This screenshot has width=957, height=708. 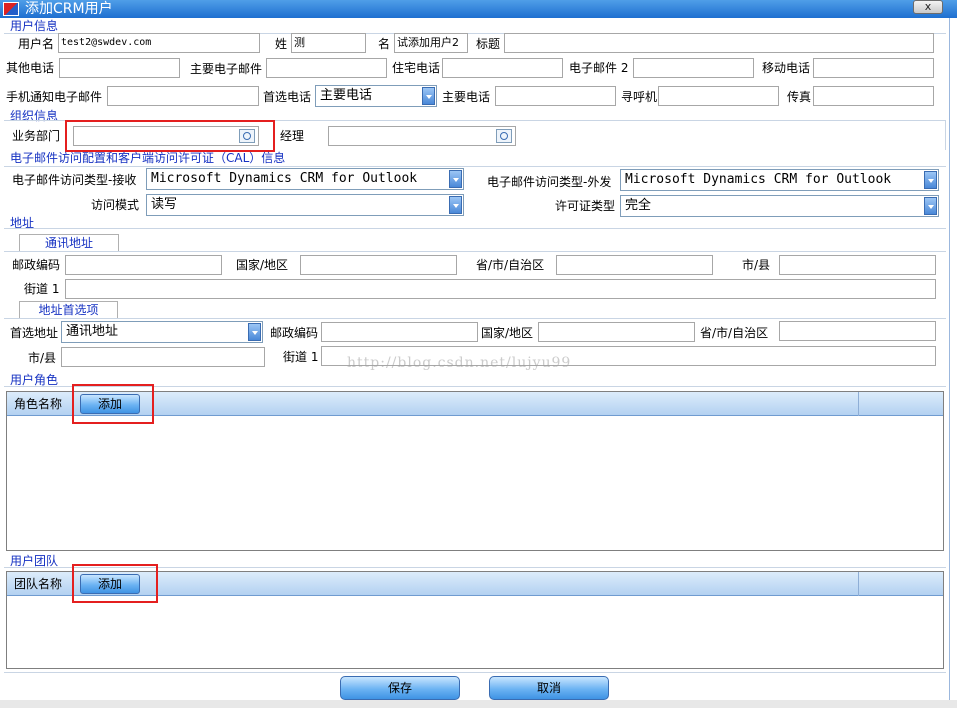 I want to click on country-label: 国家/地区, so click(x=262, y=265).